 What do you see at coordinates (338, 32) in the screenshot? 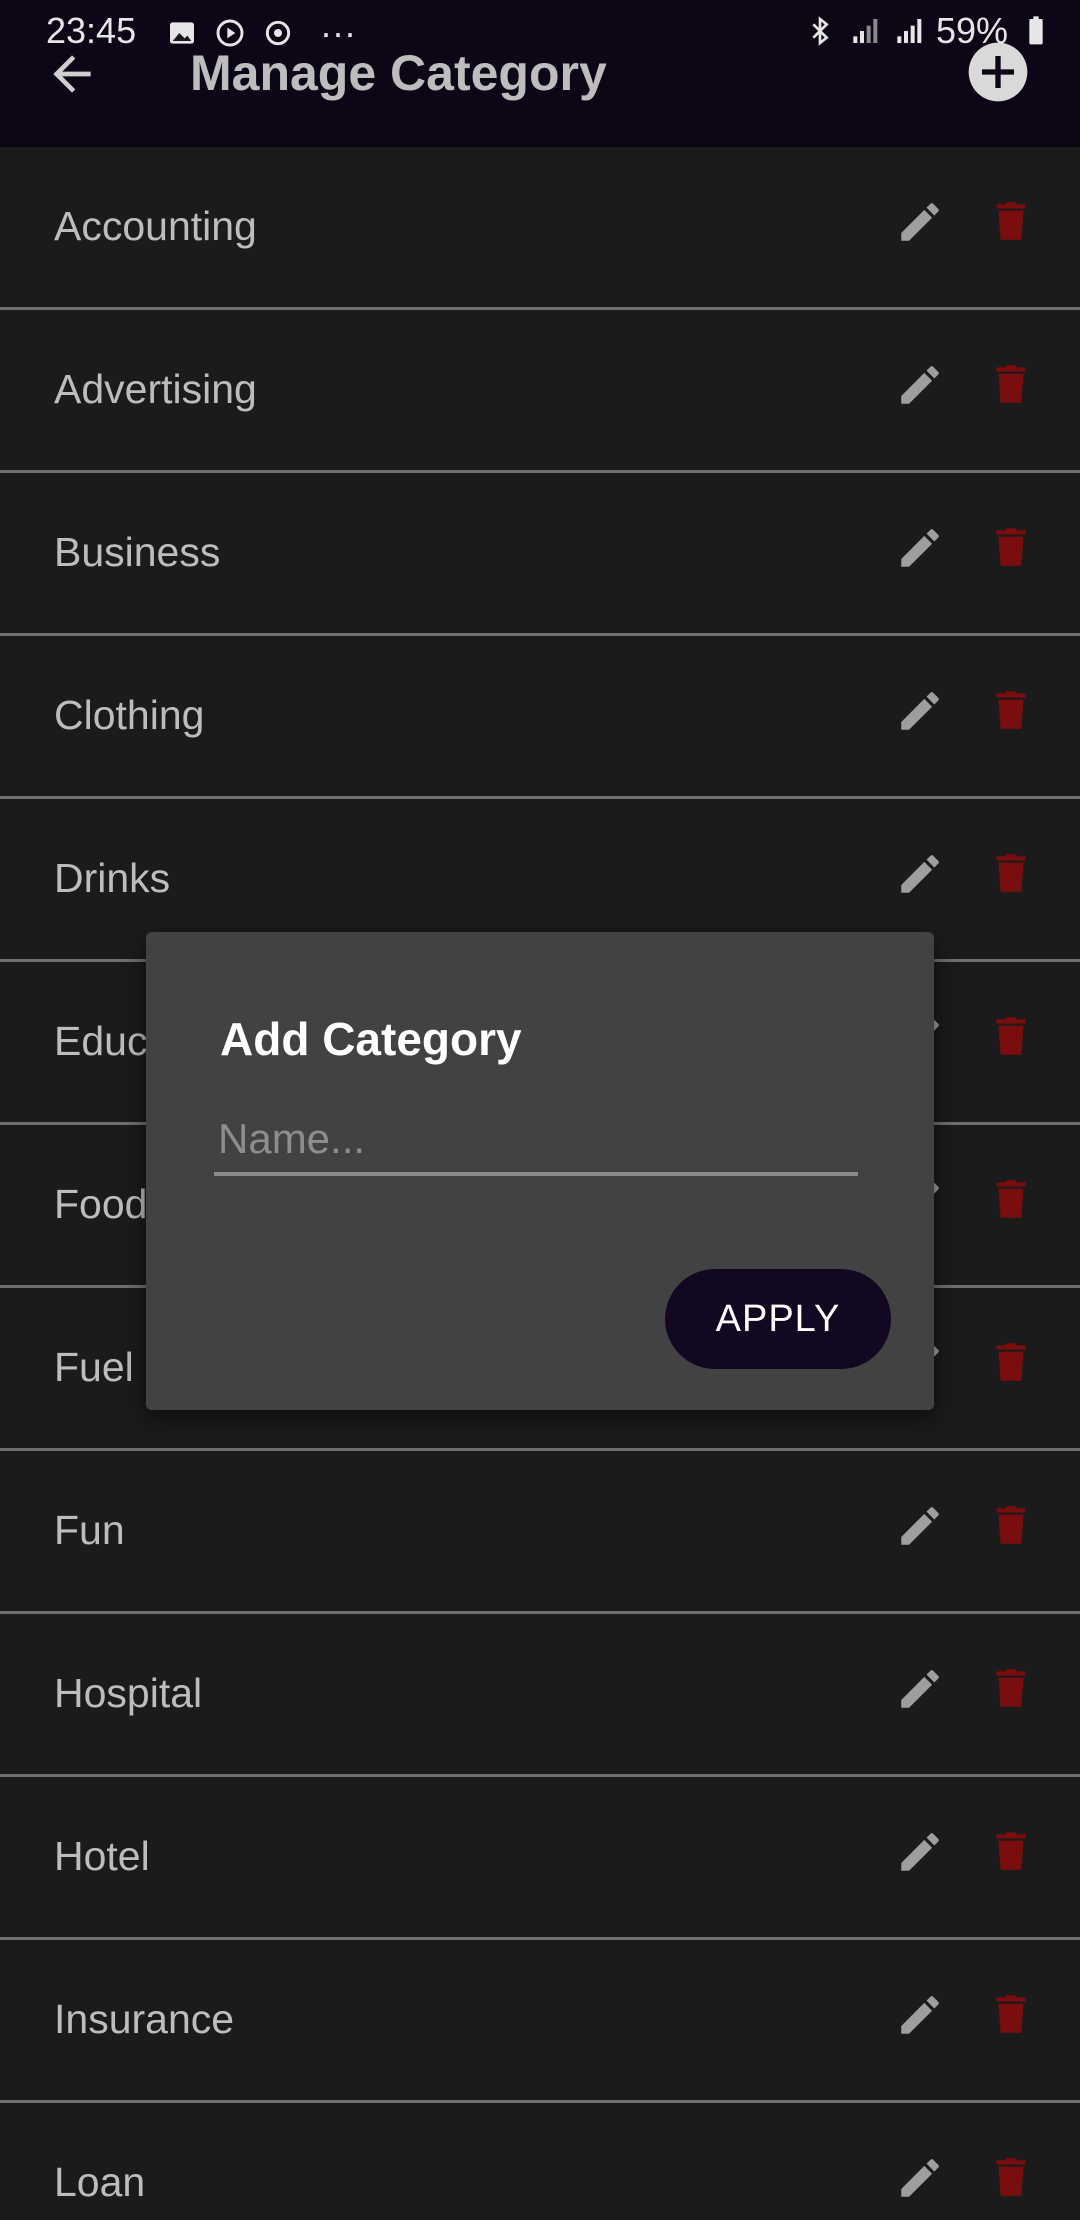
I see `more-dots-icon: ···` at bounding box center [338, 32].